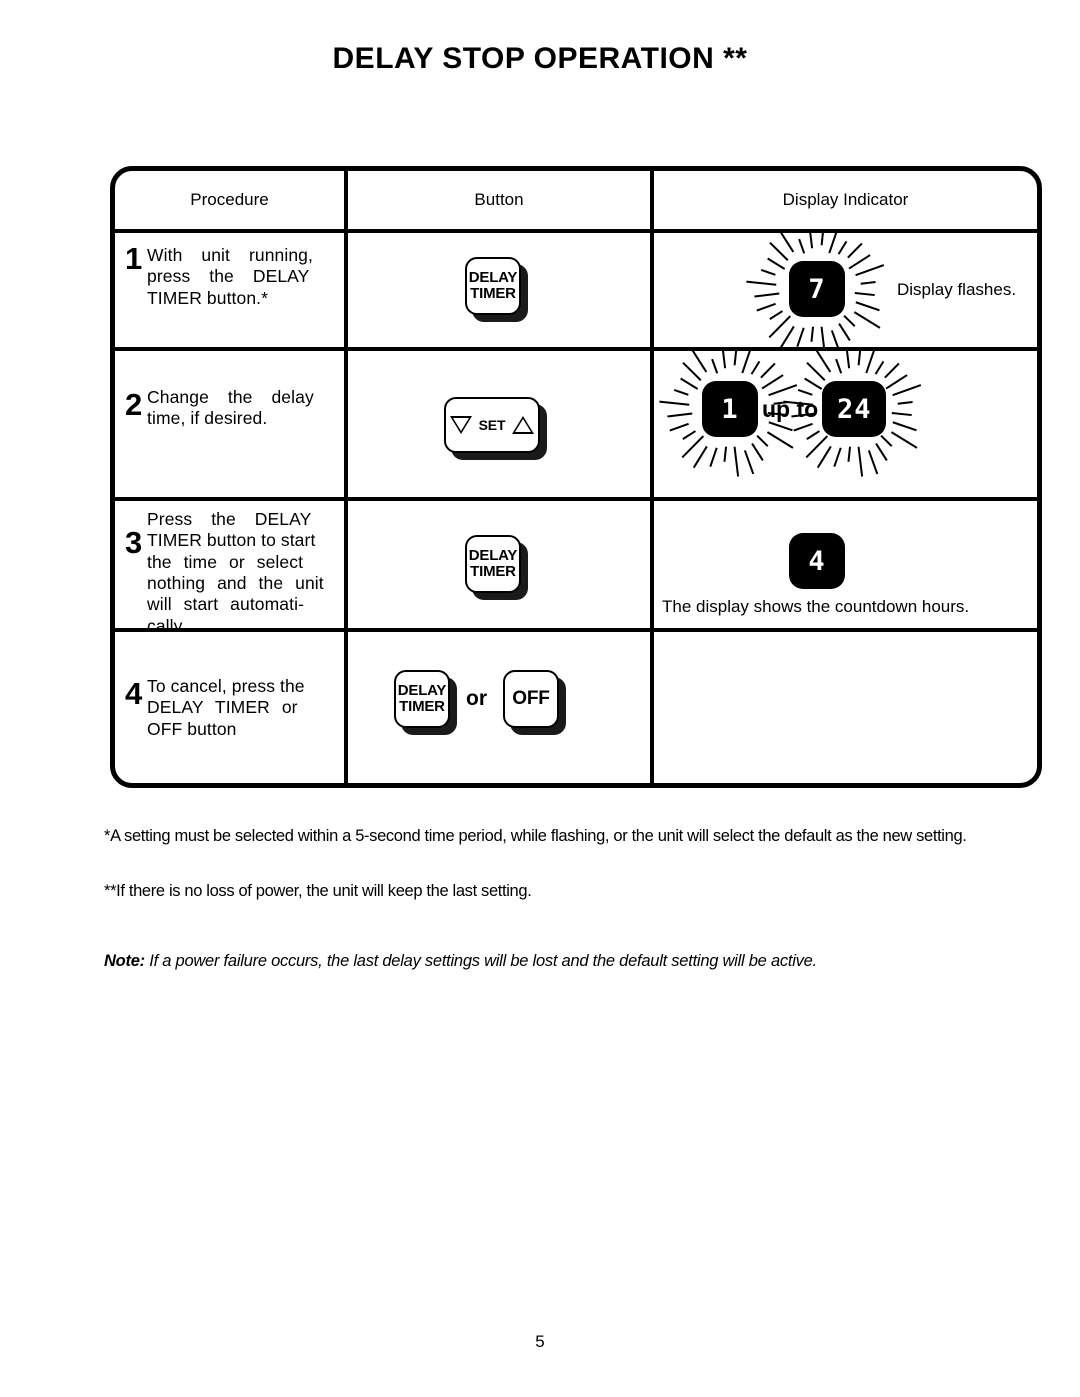  I want to click on table-header-row: Procedure Button Display Indicator, so click(576, 202).